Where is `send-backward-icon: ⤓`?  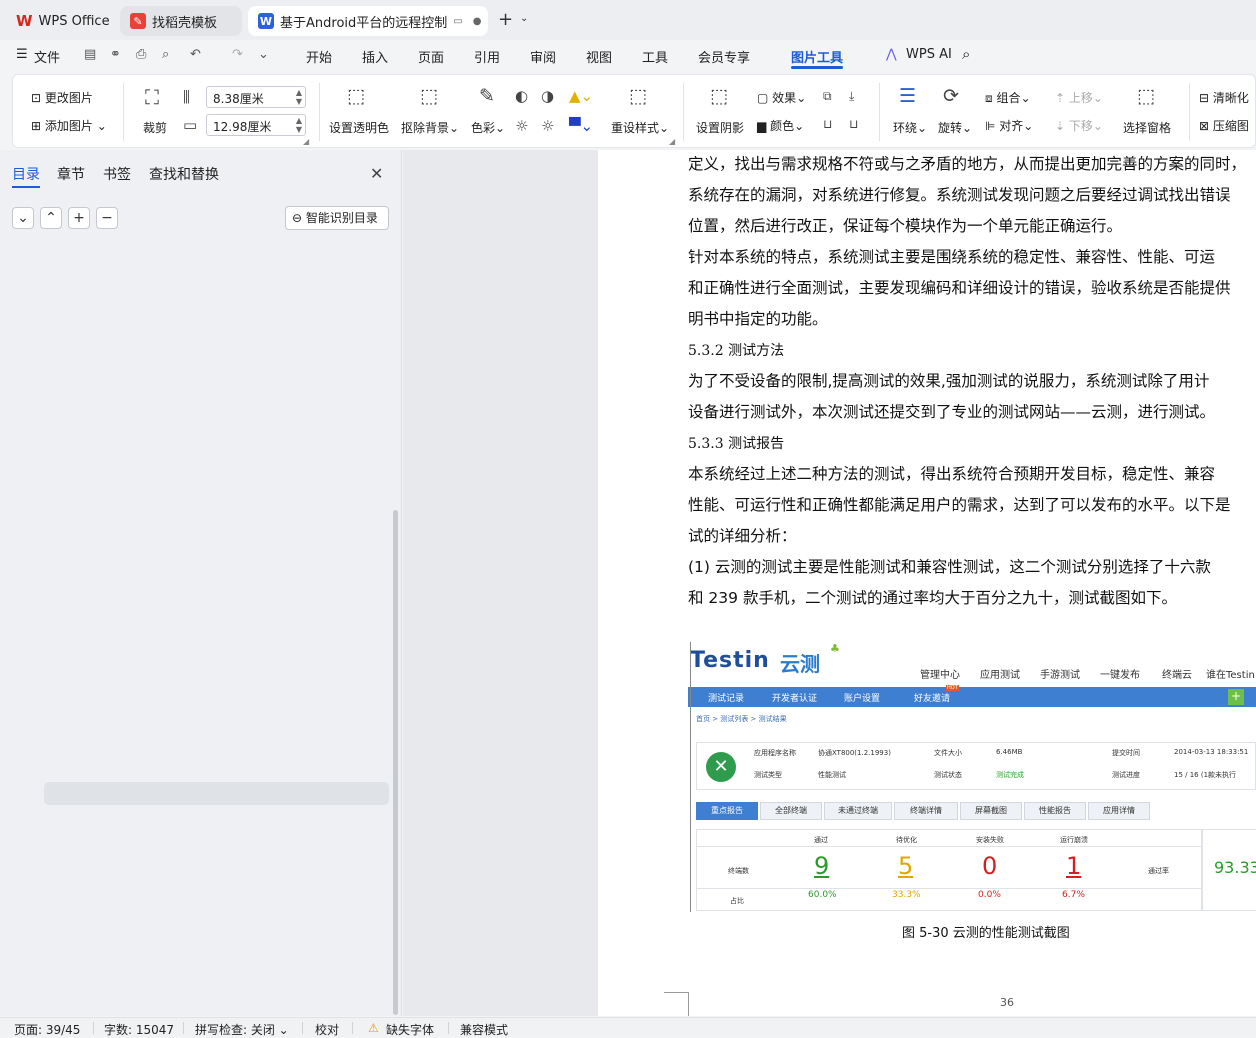
send-backward-icon: ⤓ is located at coordinates (851, 96).